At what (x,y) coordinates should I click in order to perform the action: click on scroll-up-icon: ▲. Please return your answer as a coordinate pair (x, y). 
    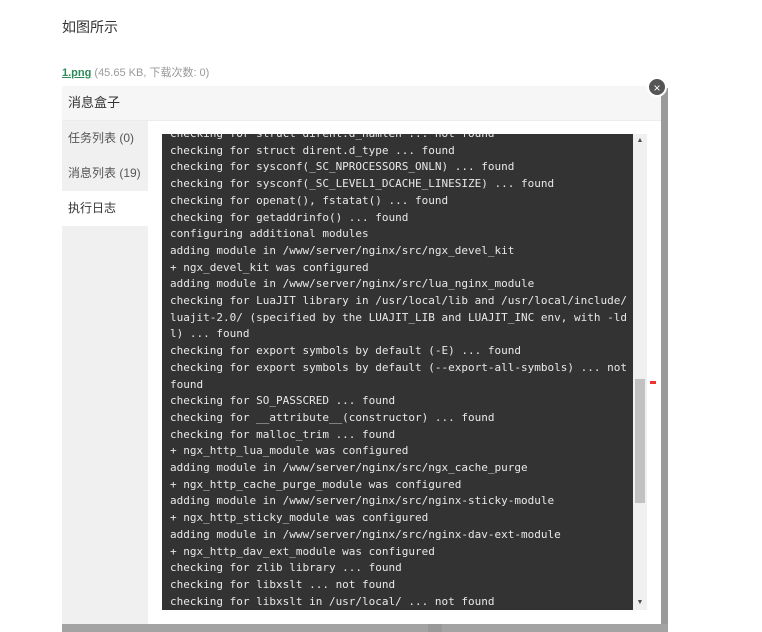
    Looking at the image, I should click on (640, 141).